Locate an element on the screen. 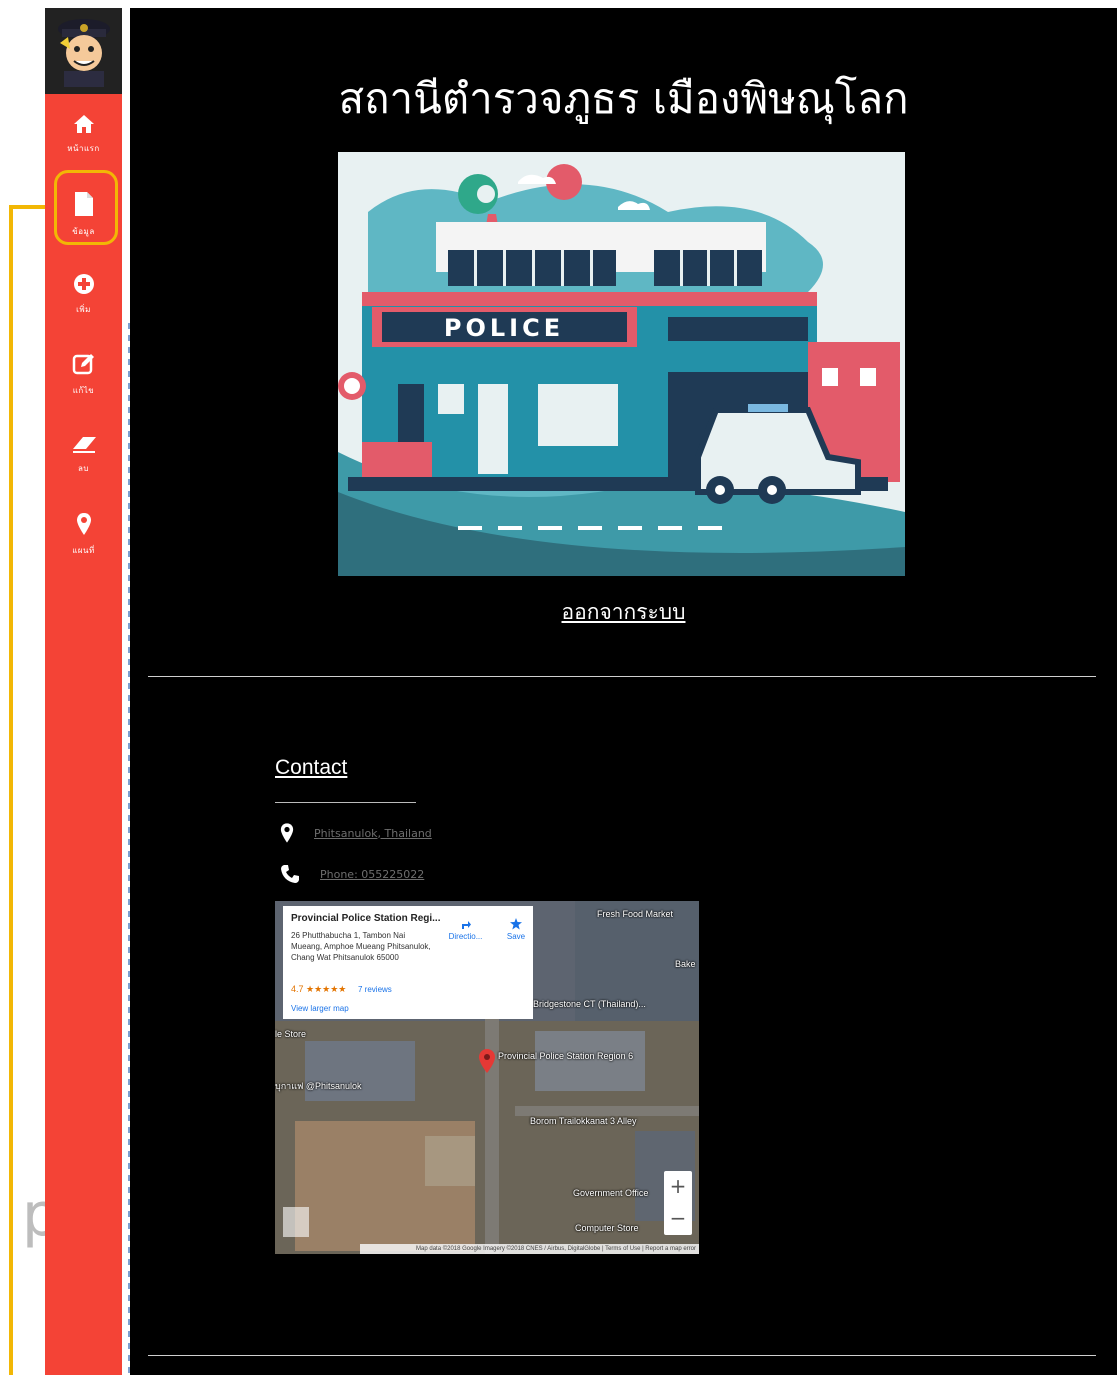  directions-icon is located at coordinates (466, 925).